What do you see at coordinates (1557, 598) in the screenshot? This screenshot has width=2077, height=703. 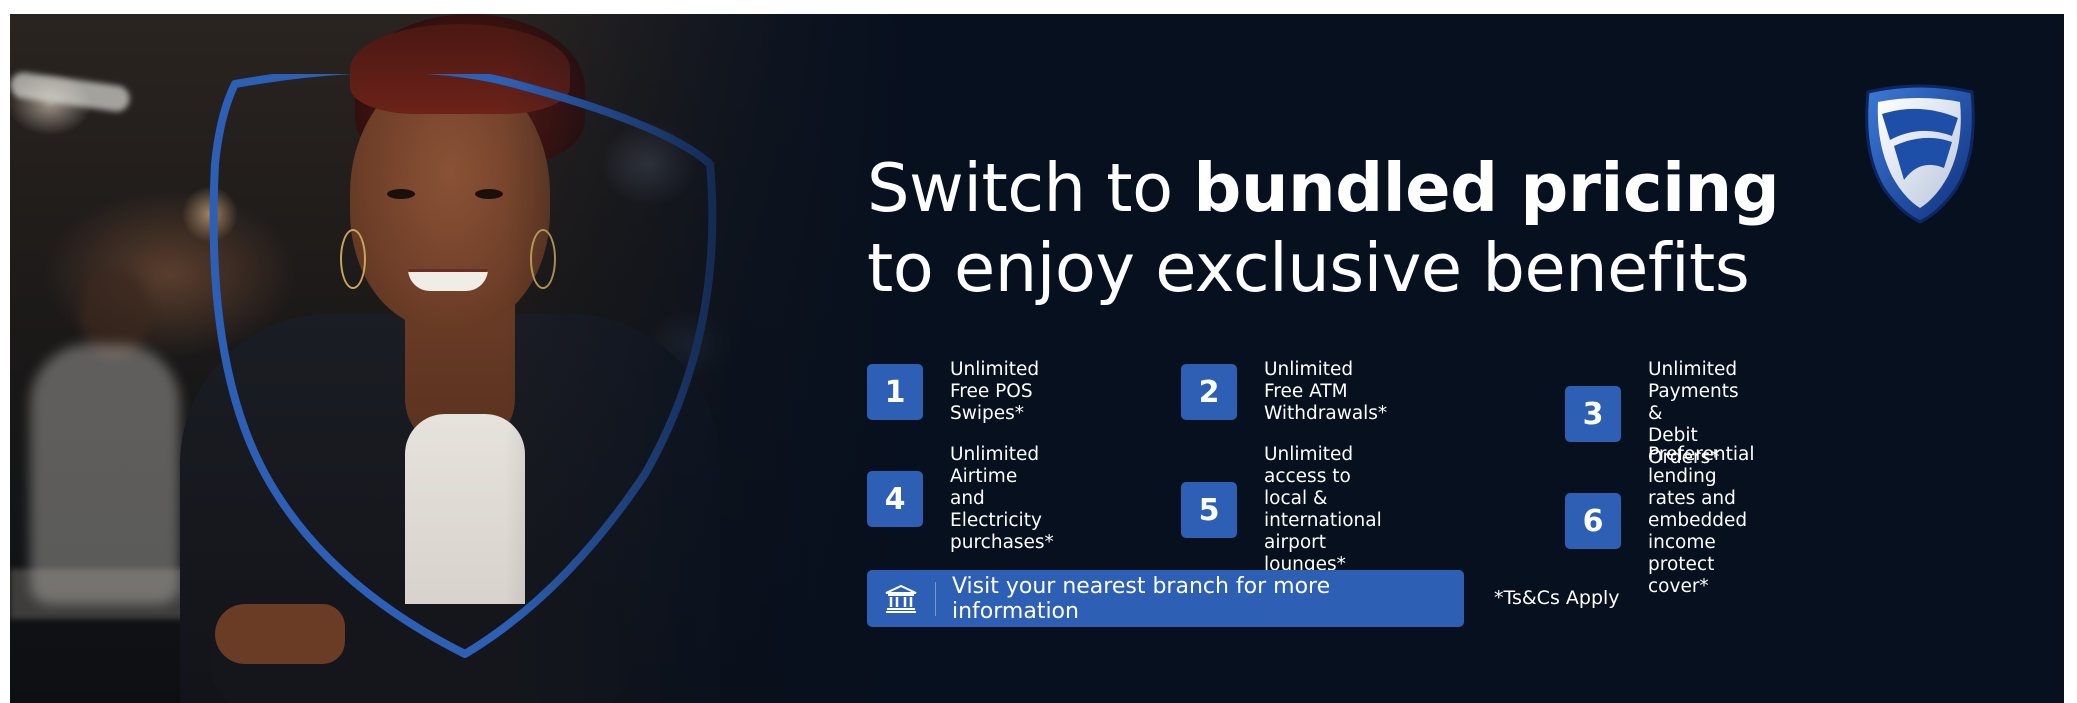 I see `terms-disclaimer: *Ts&Cs Apply` at bounding box center [1557, 598].